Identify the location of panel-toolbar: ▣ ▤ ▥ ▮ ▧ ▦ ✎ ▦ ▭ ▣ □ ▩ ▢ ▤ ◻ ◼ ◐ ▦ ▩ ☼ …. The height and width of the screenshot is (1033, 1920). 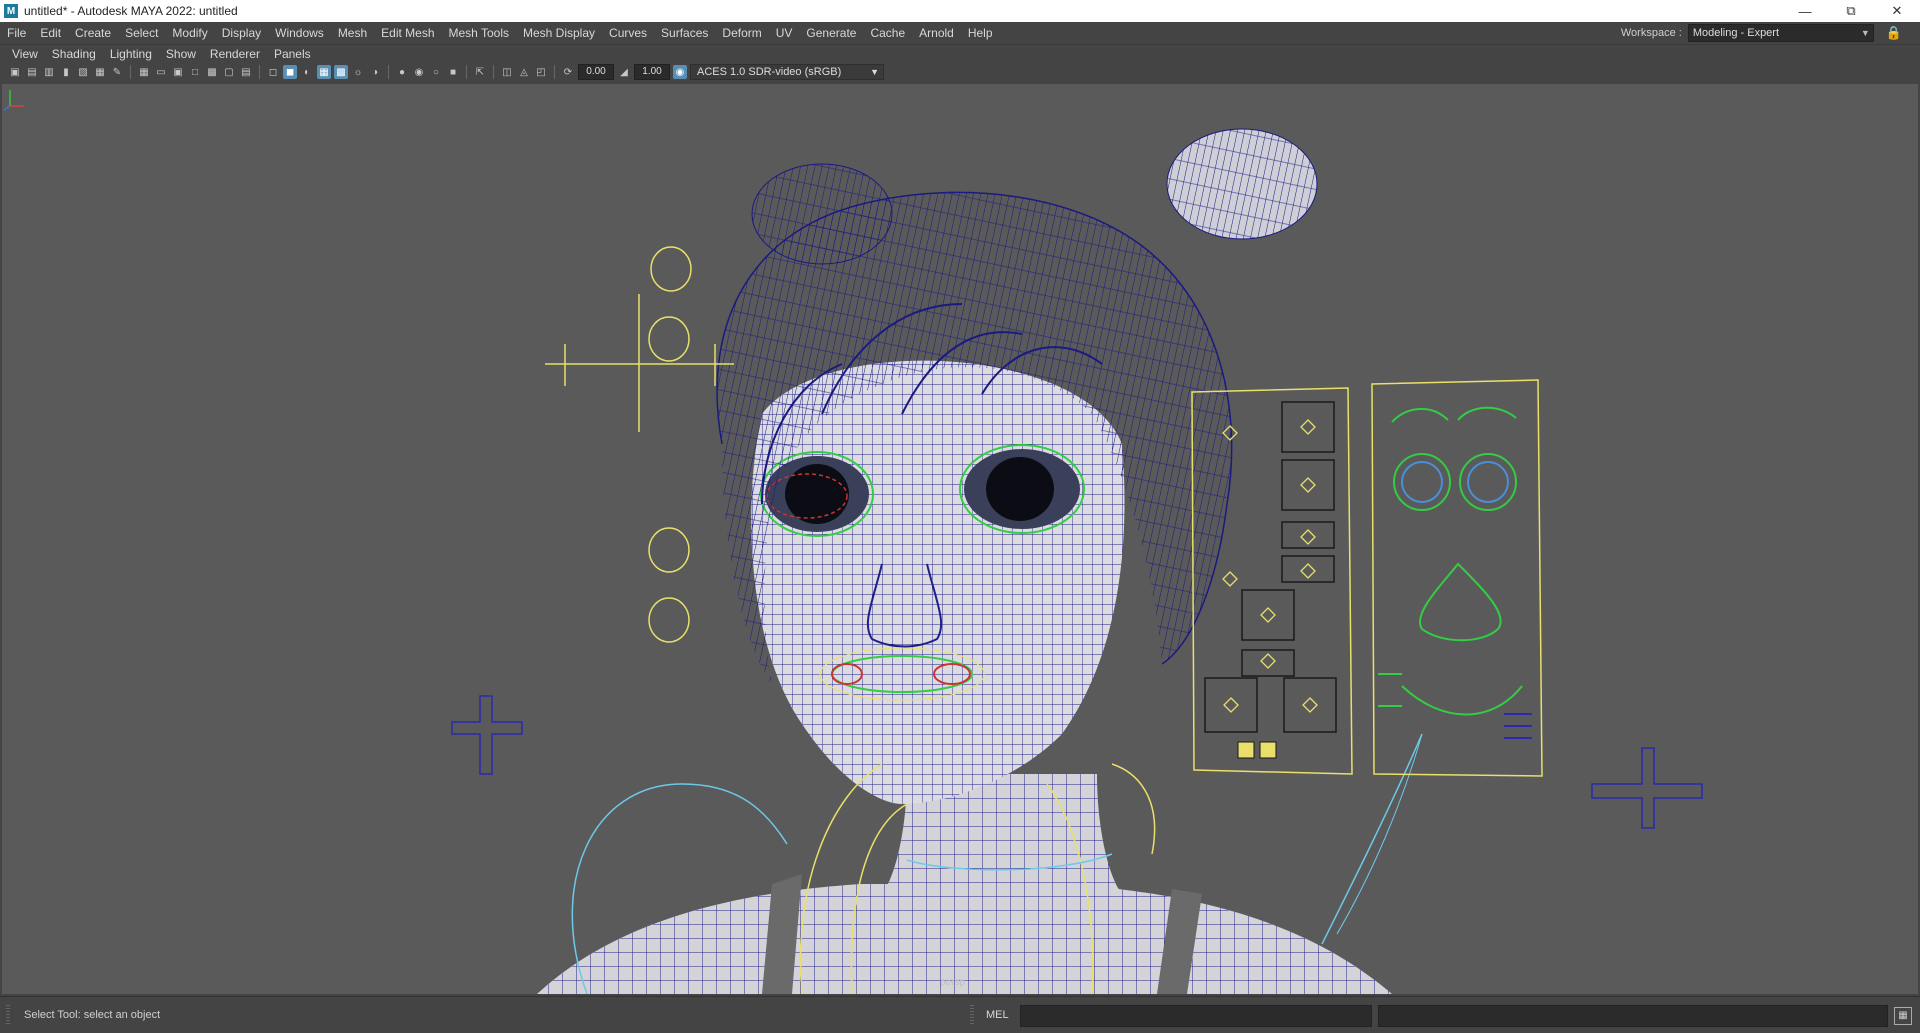
(960, 72).